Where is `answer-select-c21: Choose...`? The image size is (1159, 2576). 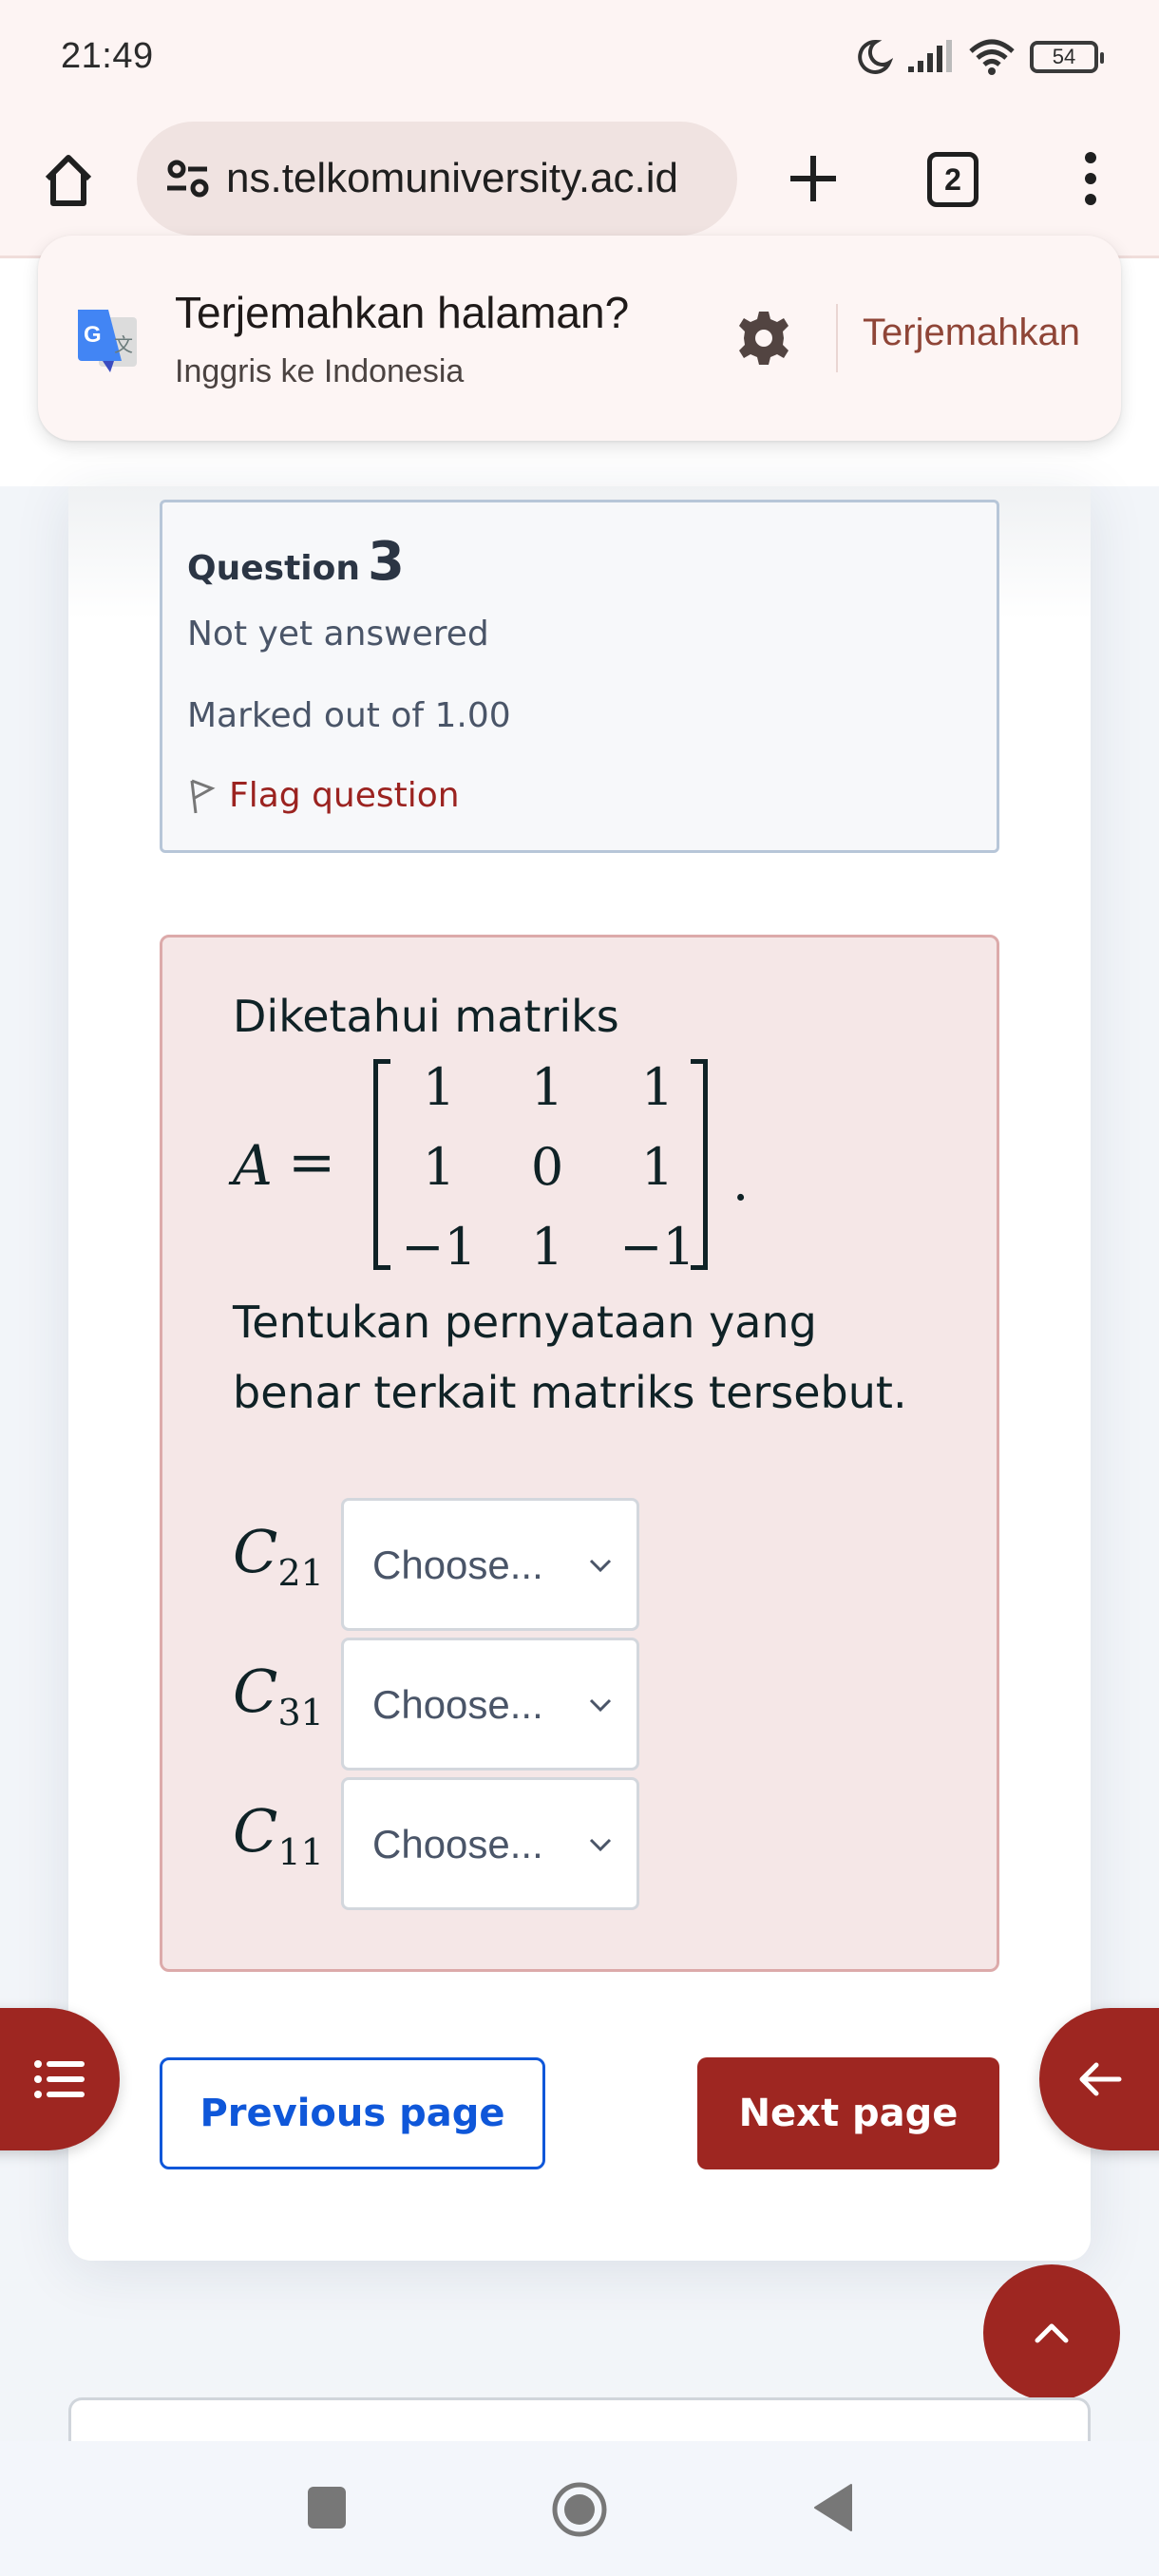 answer-select-c21: Choose... is located at coordinates (490, 1564).